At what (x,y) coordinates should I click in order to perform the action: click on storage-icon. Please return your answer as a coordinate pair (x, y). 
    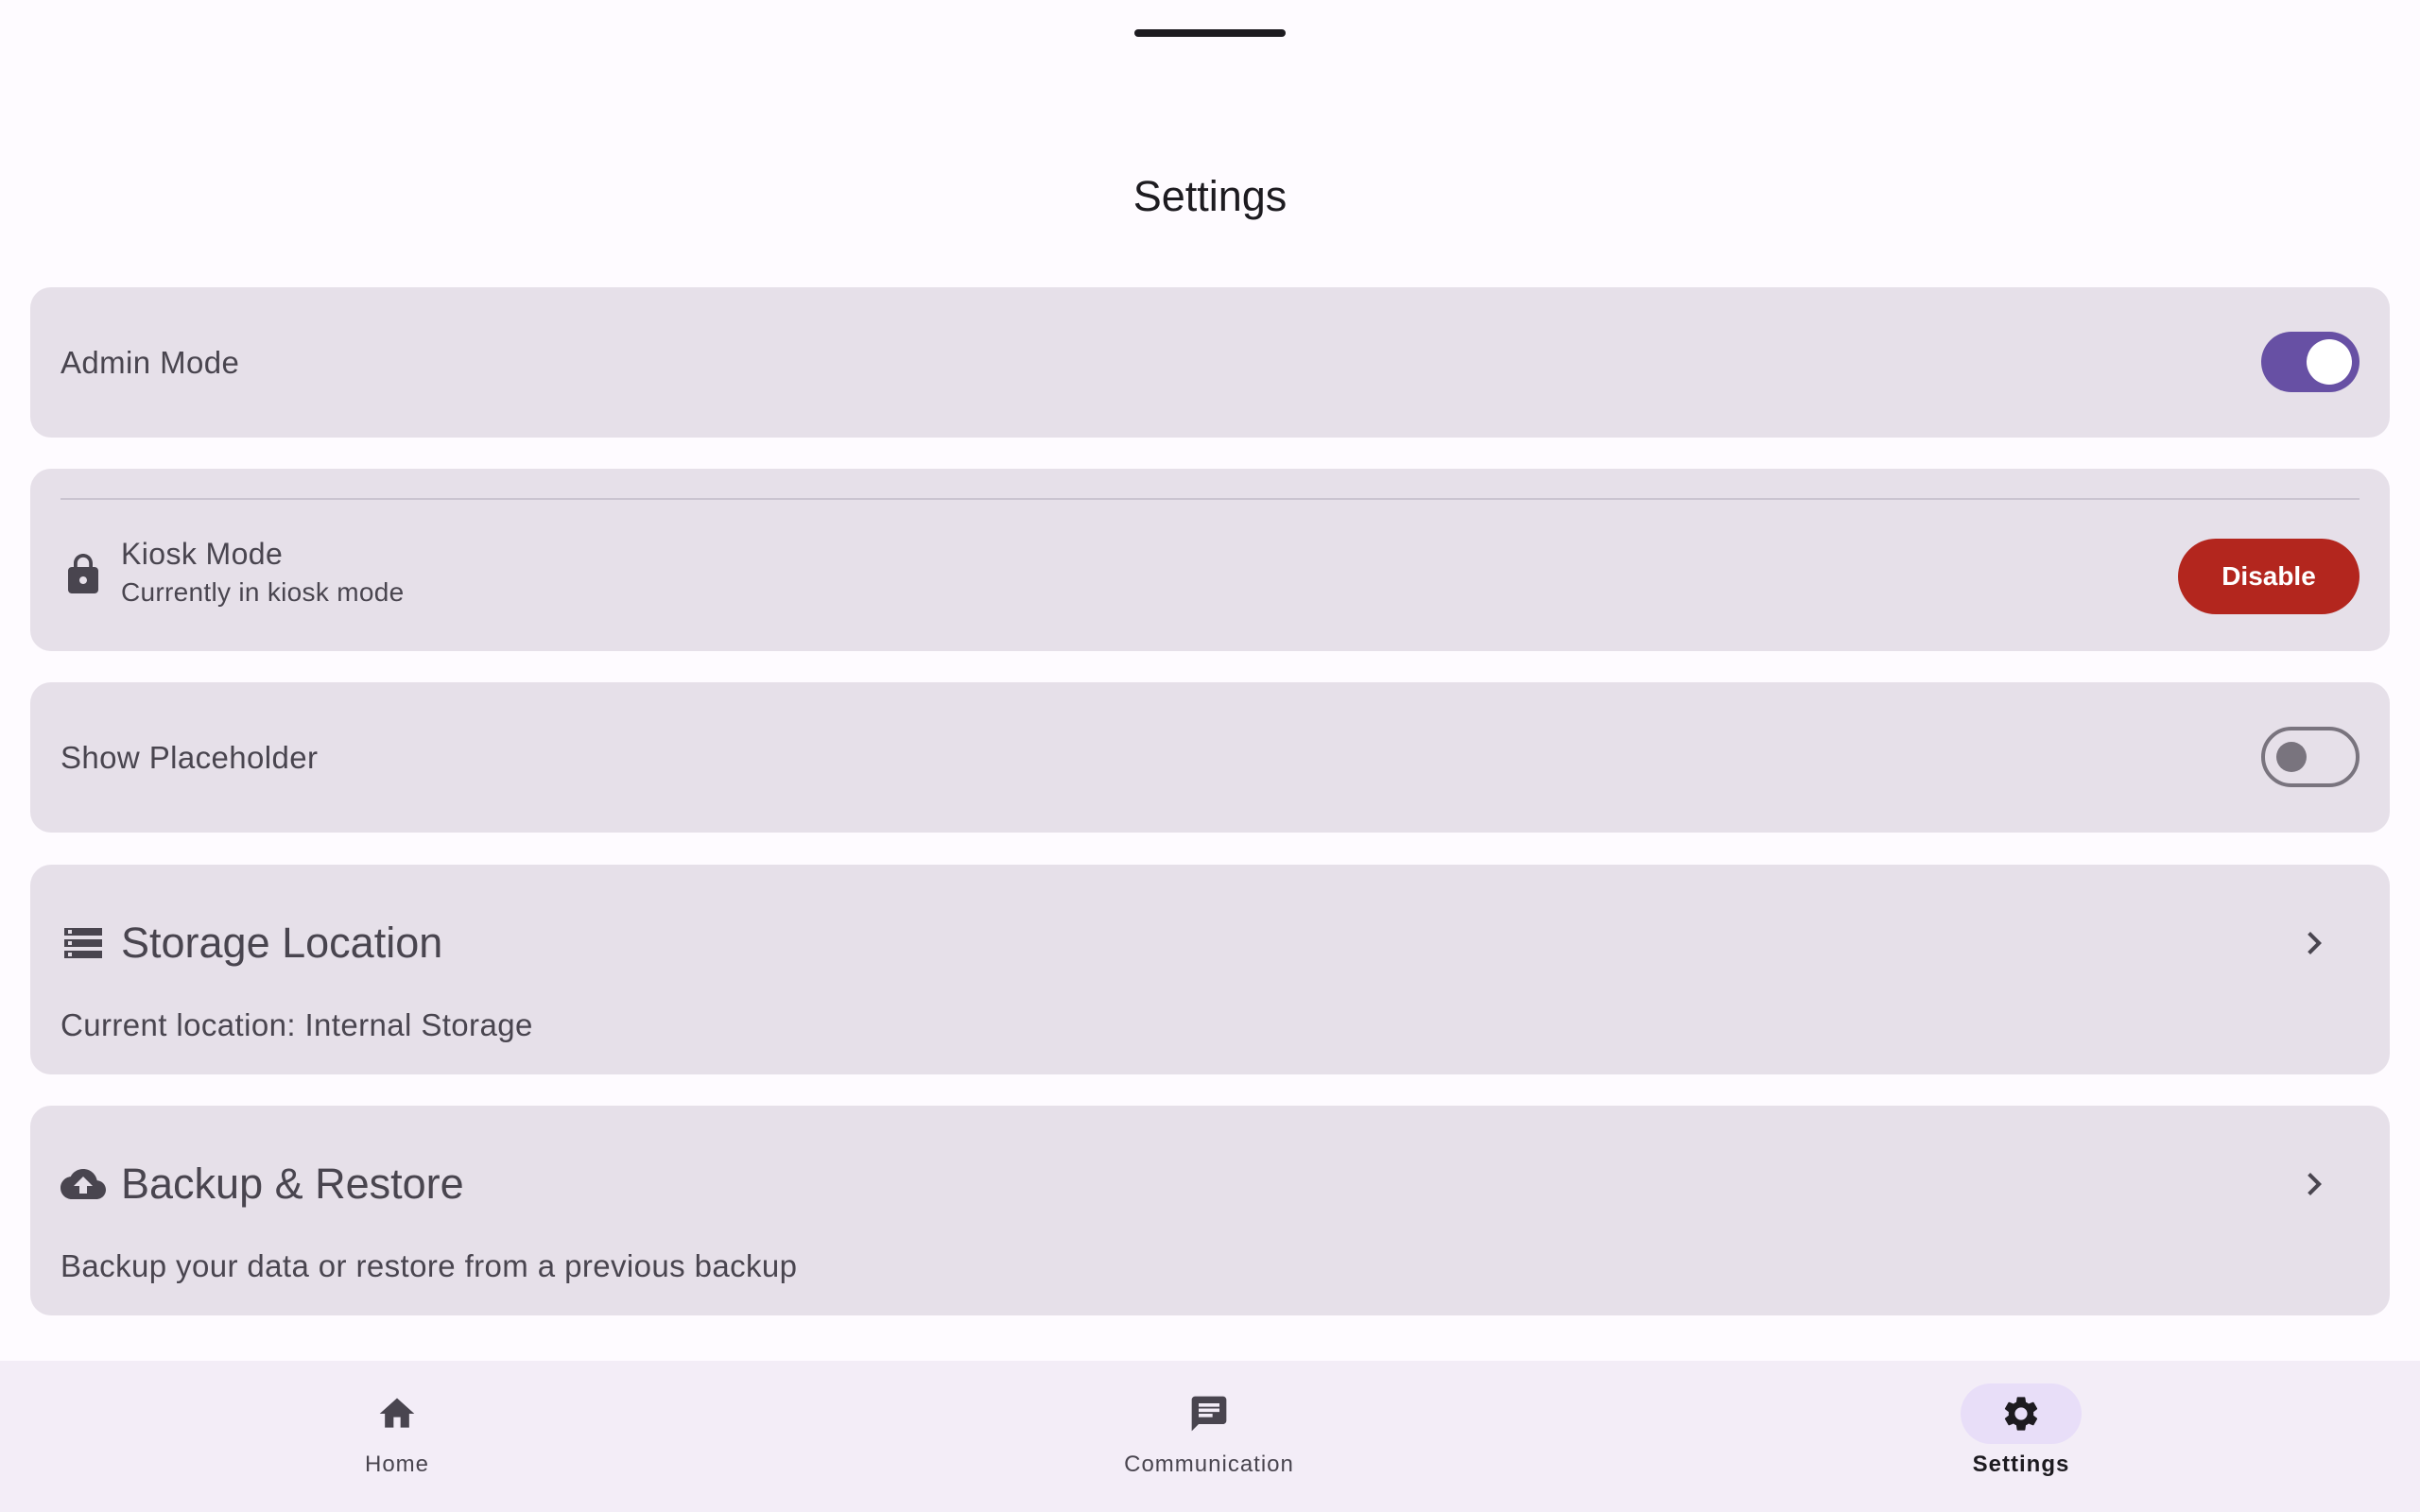
    Looking at the image, I should click on (83, 943).